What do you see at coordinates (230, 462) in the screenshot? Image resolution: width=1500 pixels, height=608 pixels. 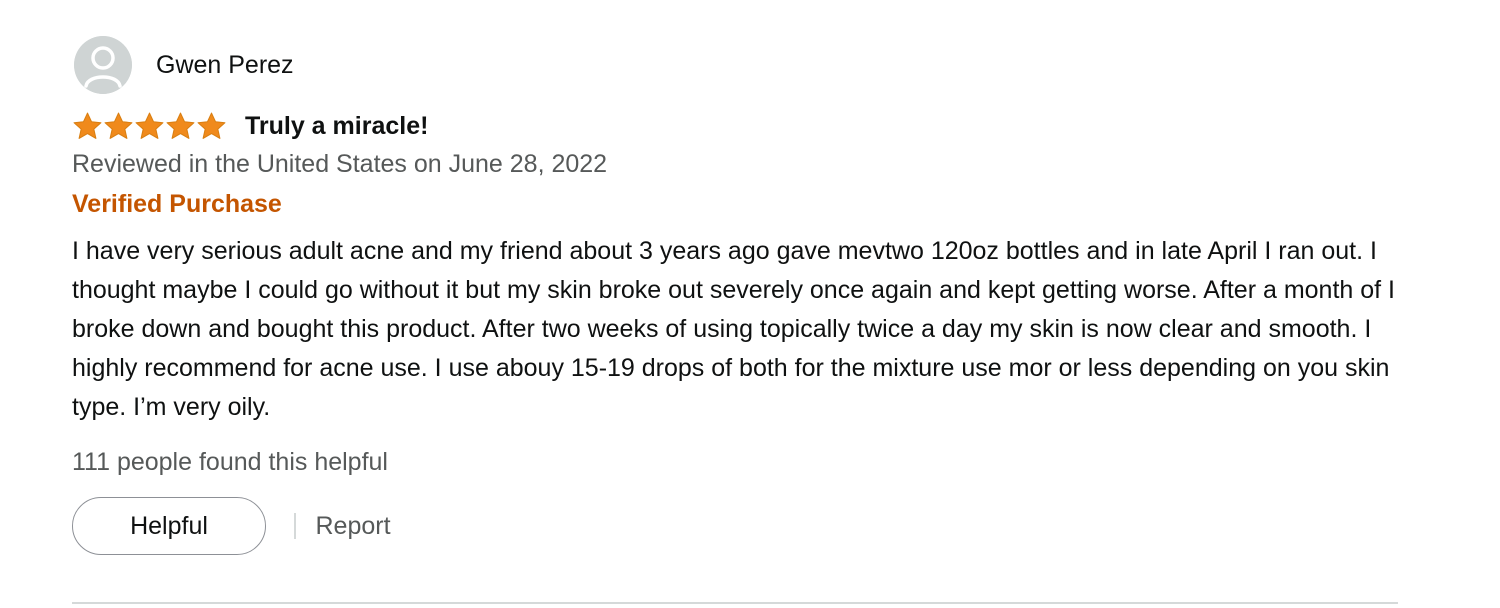 I see `helpful-count: 111 people found this helpful` at bounding box center [230, 462].